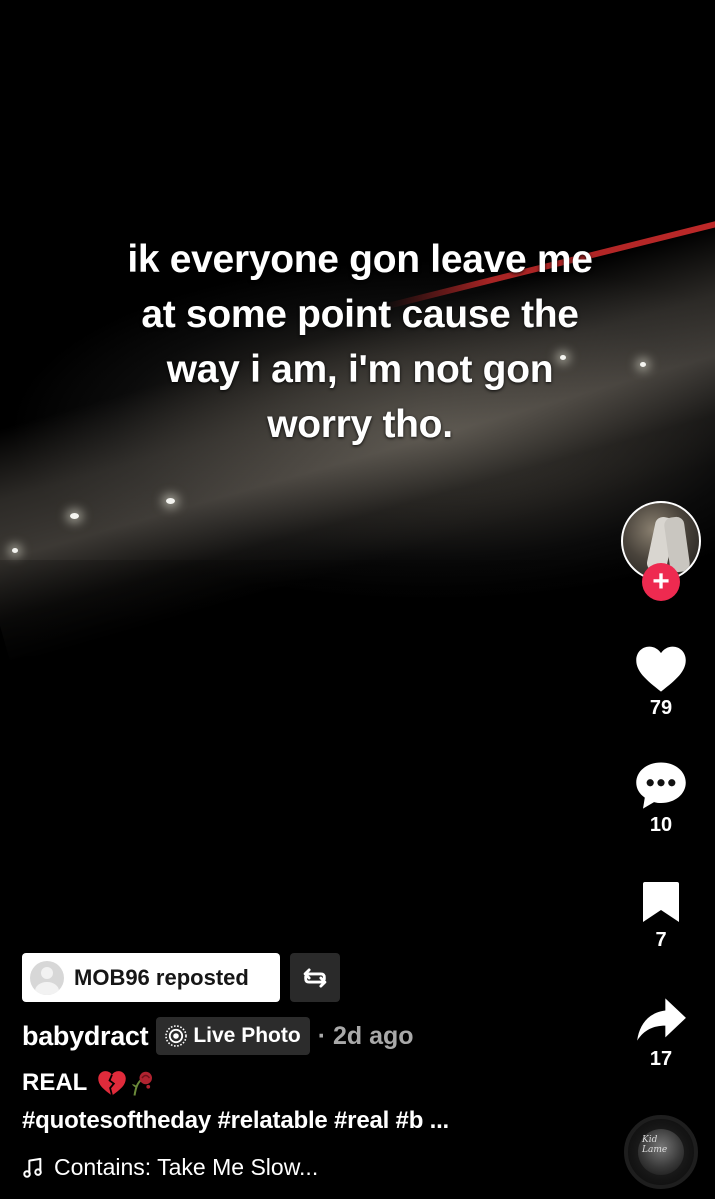 Image resolution: width=715 pixels, height=1199 pixels. I want to click on live-photo-icon, so click(176, 1036).